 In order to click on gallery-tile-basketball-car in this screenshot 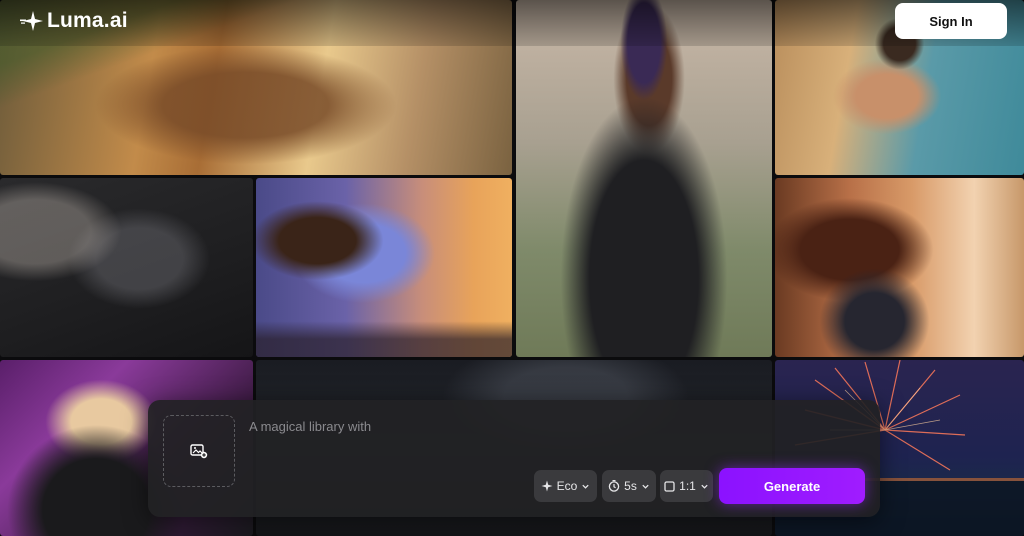, I will do `click(126, 267)`.